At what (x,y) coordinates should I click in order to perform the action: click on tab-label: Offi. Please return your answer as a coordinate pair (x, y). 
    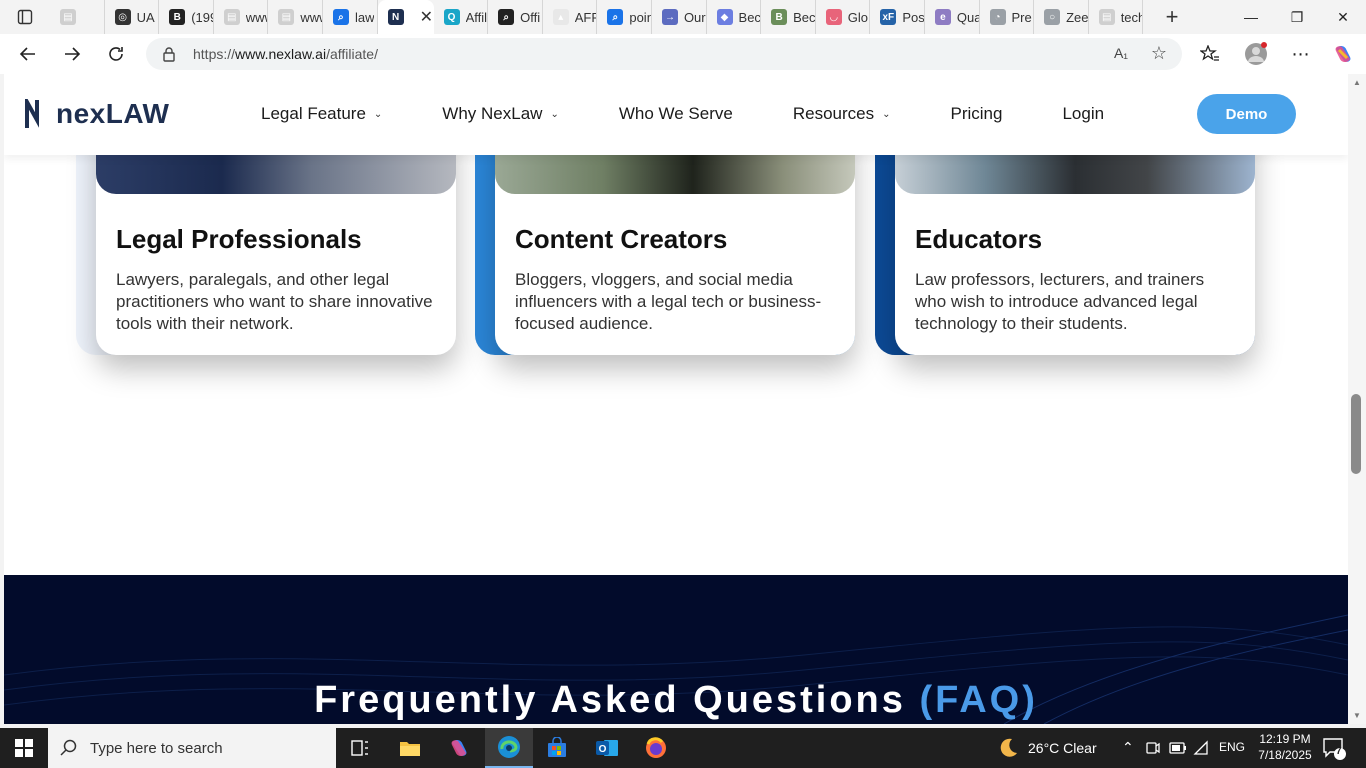
    Looking at the image, I should click on (530, 17).